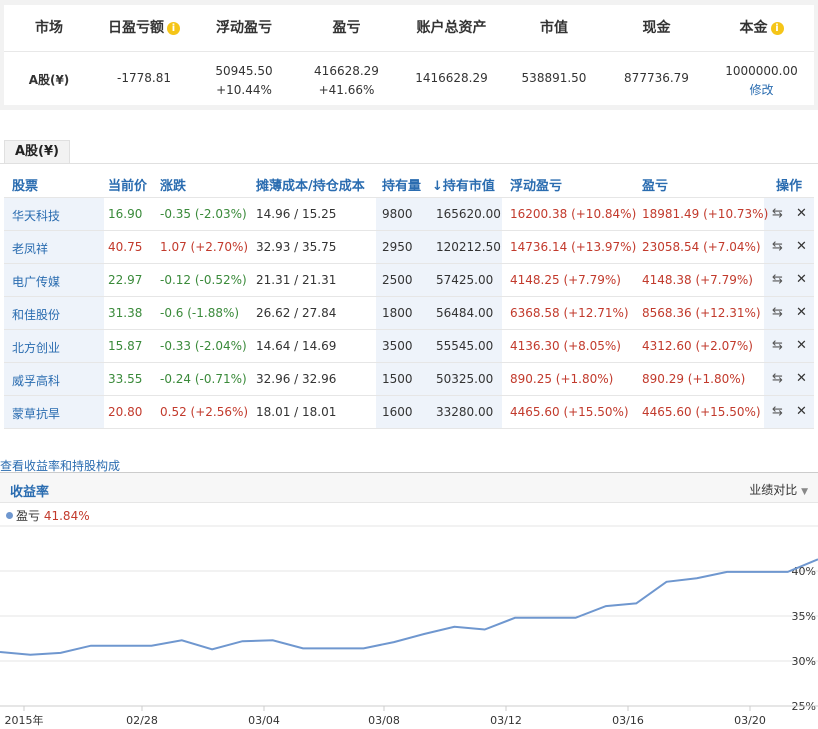 The image size is (818, 729). Describe the element at coordinates (125, 379) in the screenshot. I see `current-price: 33.55` at that location.